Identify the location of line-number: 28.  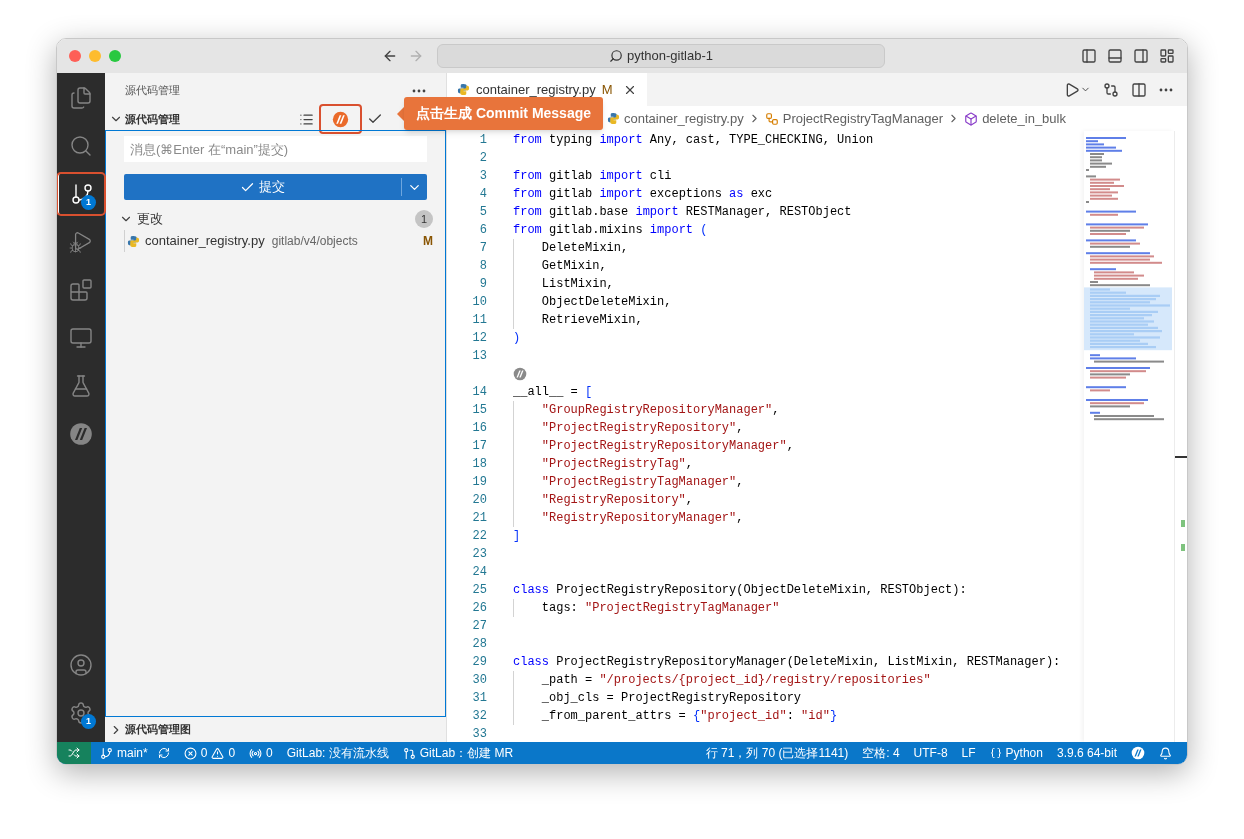
(479, 644).